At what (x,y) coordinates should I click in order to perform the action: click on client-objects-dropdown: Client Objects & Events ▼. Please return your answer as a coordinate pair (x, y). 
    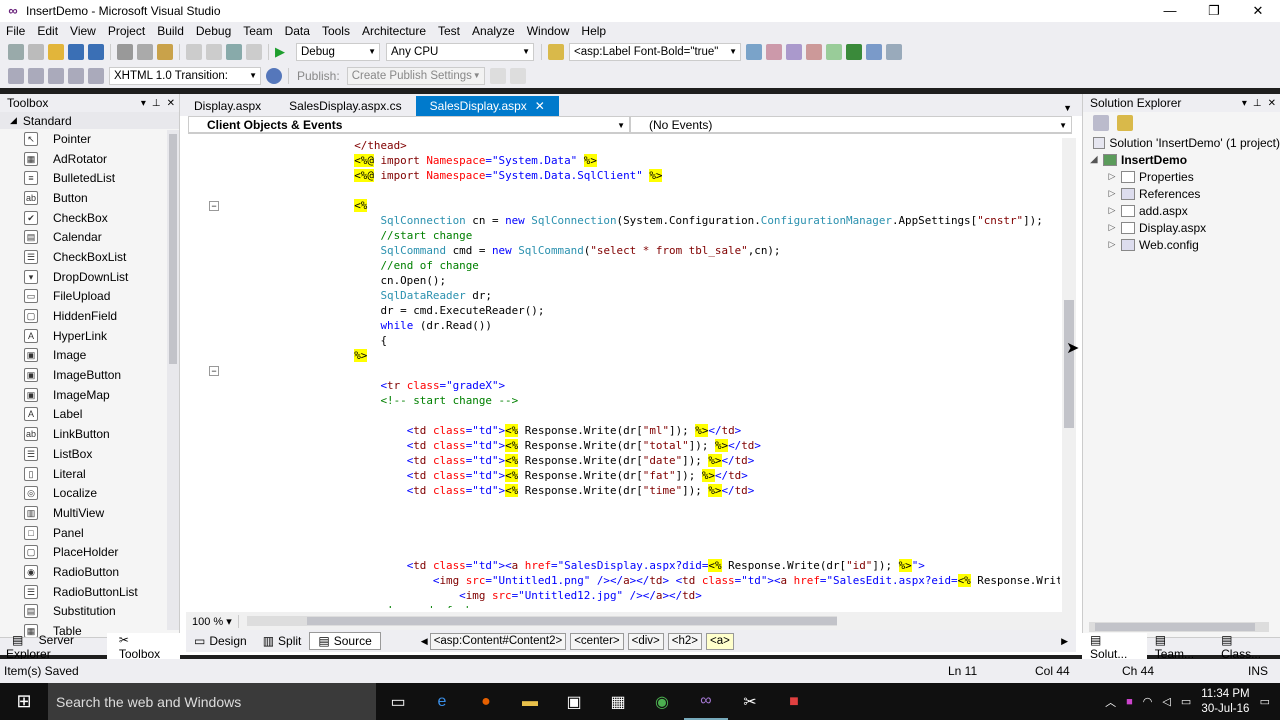
    Looking at the image, I should click on (409, 124).